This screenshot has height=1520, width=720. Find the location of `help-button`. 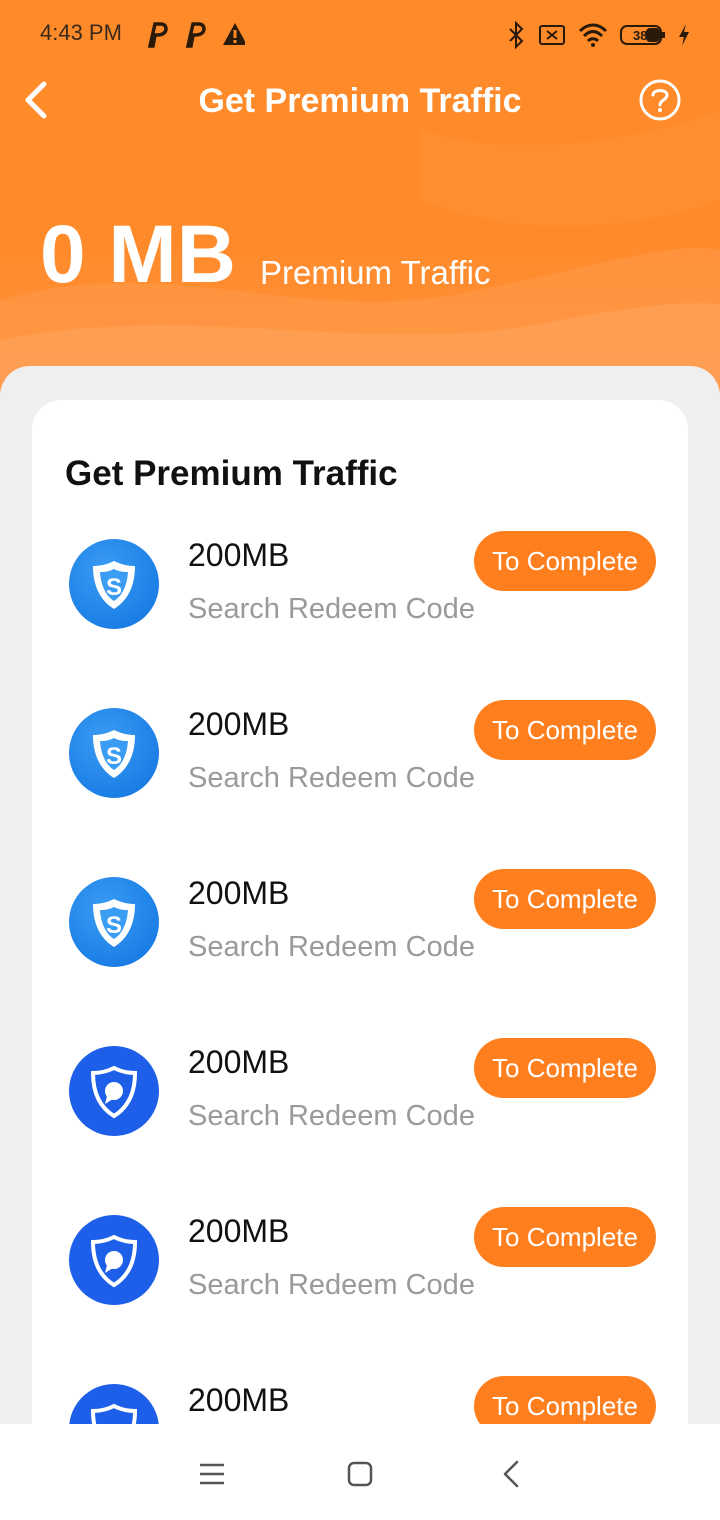

help-button is located at coordinates (660, 100).